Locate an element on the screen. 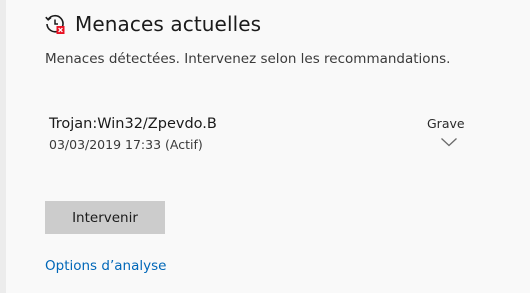 Image resolution: width=530 pixels, height=293 pixels. history-threat-icon is located at coordinates (55, 24).